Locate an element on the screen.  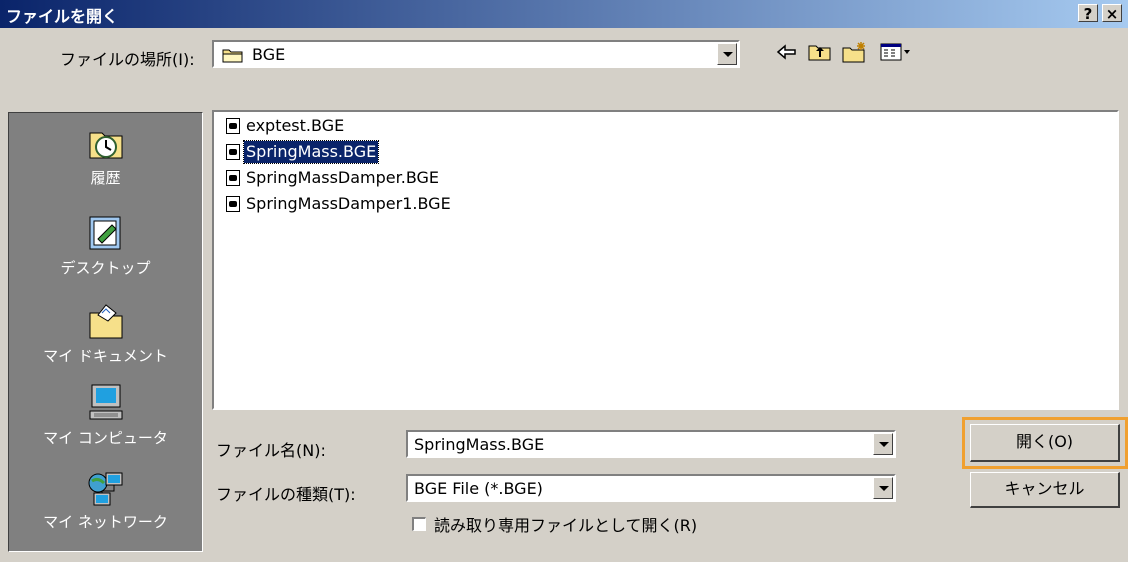
filename-dropdown-button is located at coordinates (883, 444).